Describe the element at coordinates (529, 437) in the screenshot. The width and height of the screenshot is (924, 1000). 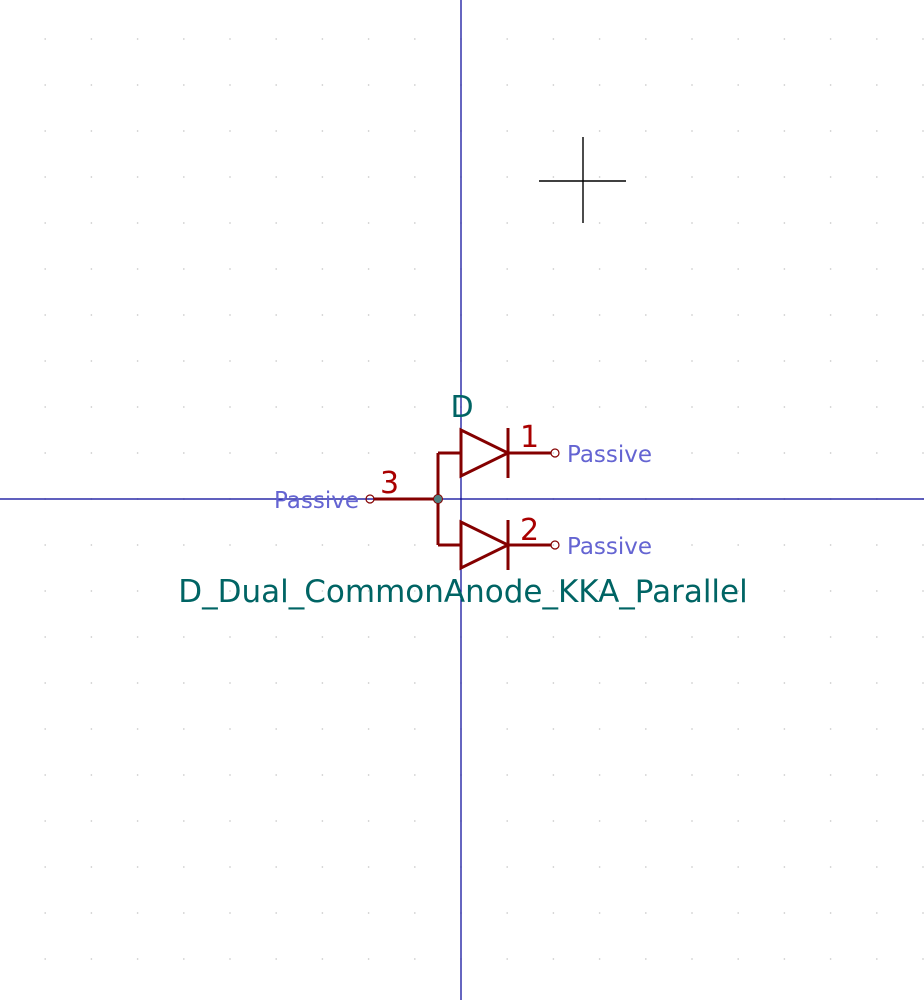
I see `pin-1-number: 1` at that location.